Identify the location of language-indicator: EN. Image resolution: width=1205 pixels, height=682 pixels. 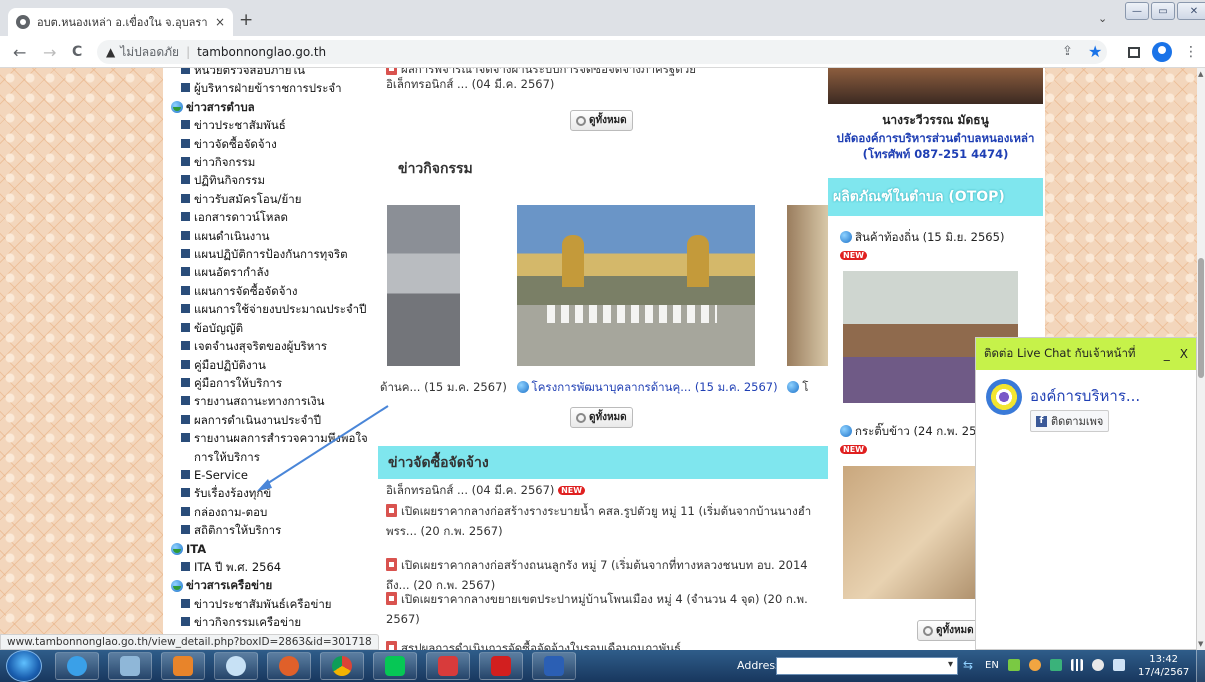
(992, 665).